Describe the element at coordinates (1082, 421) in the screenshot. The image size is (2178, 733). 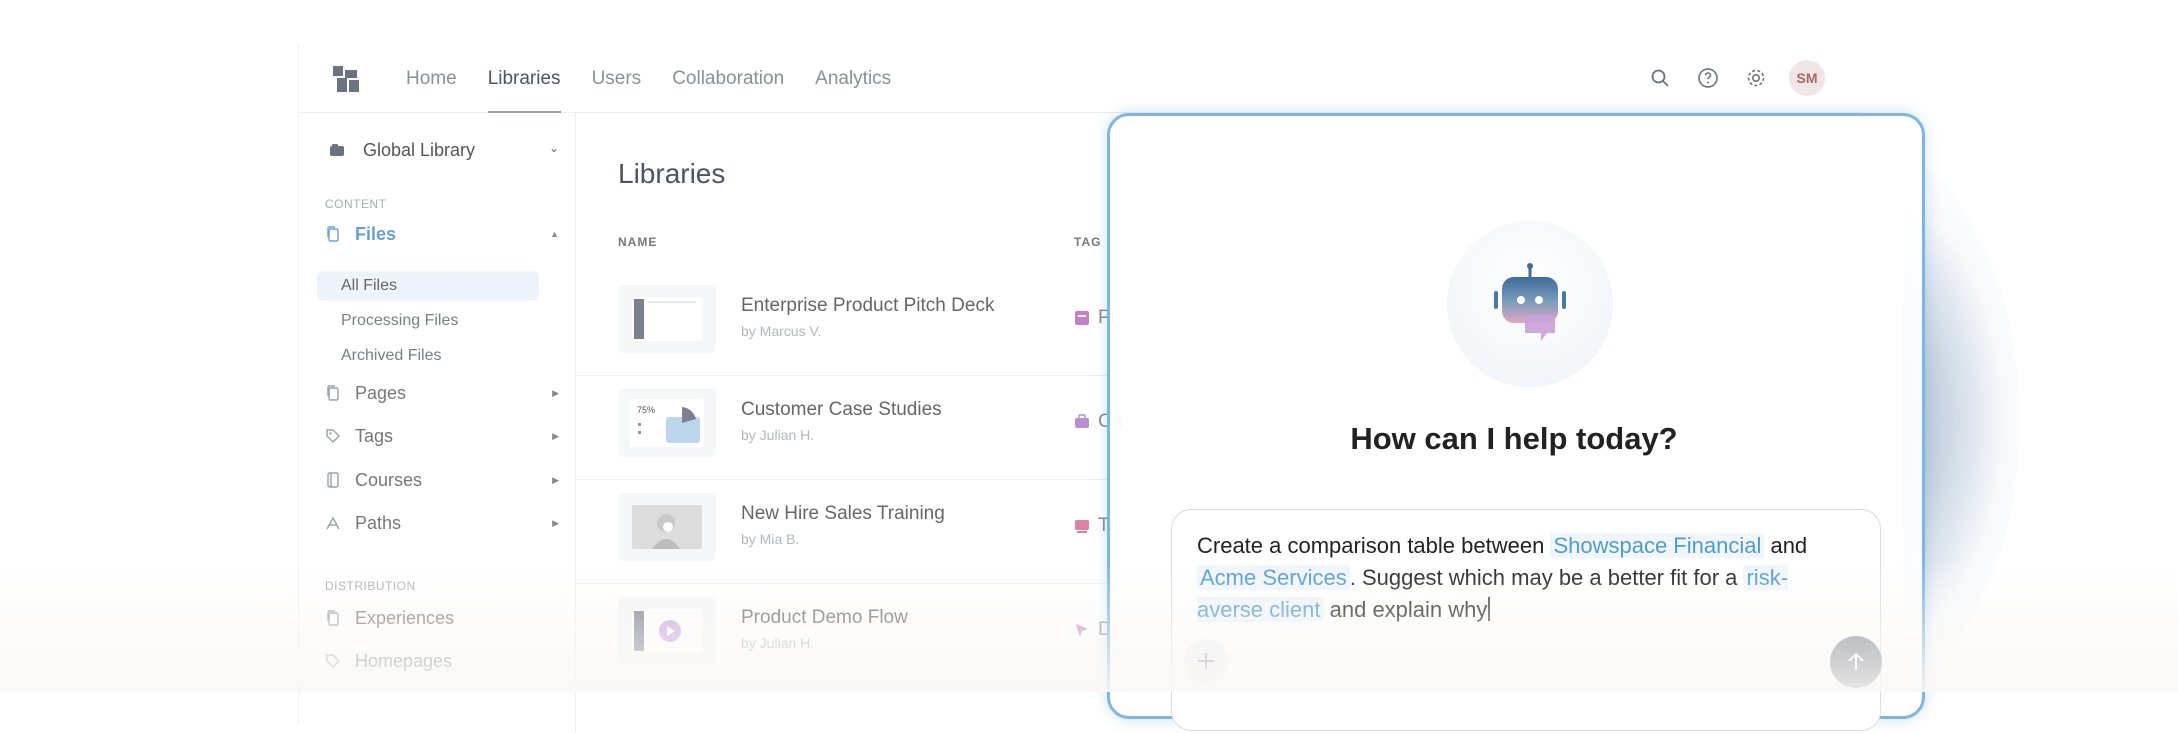
I see `briefcase-icon` at that location.